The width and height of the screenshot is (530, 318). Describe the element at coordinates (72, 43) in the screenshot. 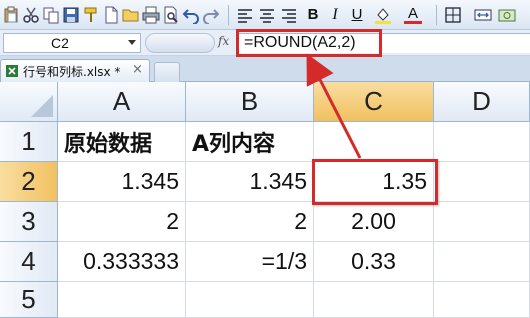

I see `name-box: C2` at that location.